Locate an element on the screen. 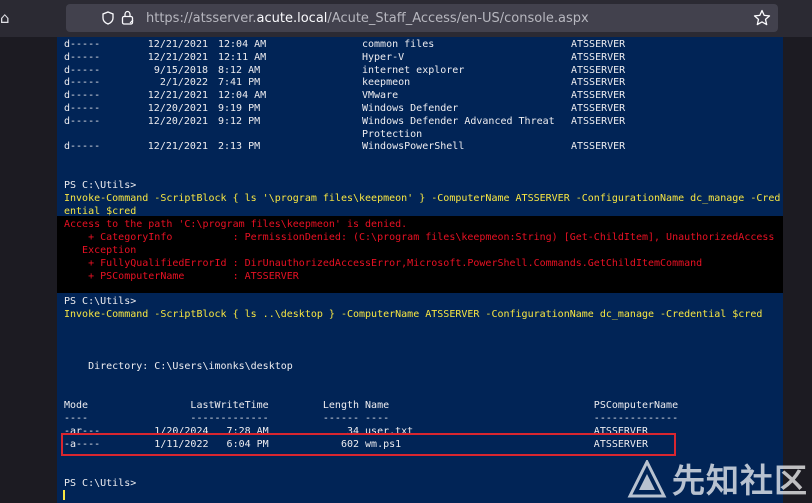  directory-line: Directory: C:\Users\imonks\desktop is located at coordinates (178, 366).